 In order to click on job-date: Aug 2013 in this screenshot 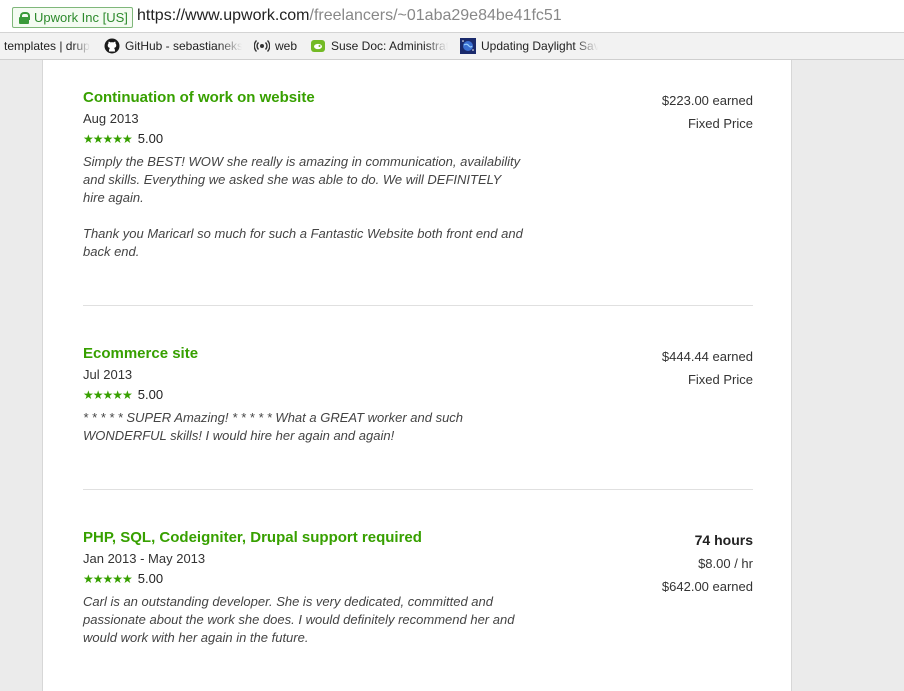, I will do `click(111, 118)`.